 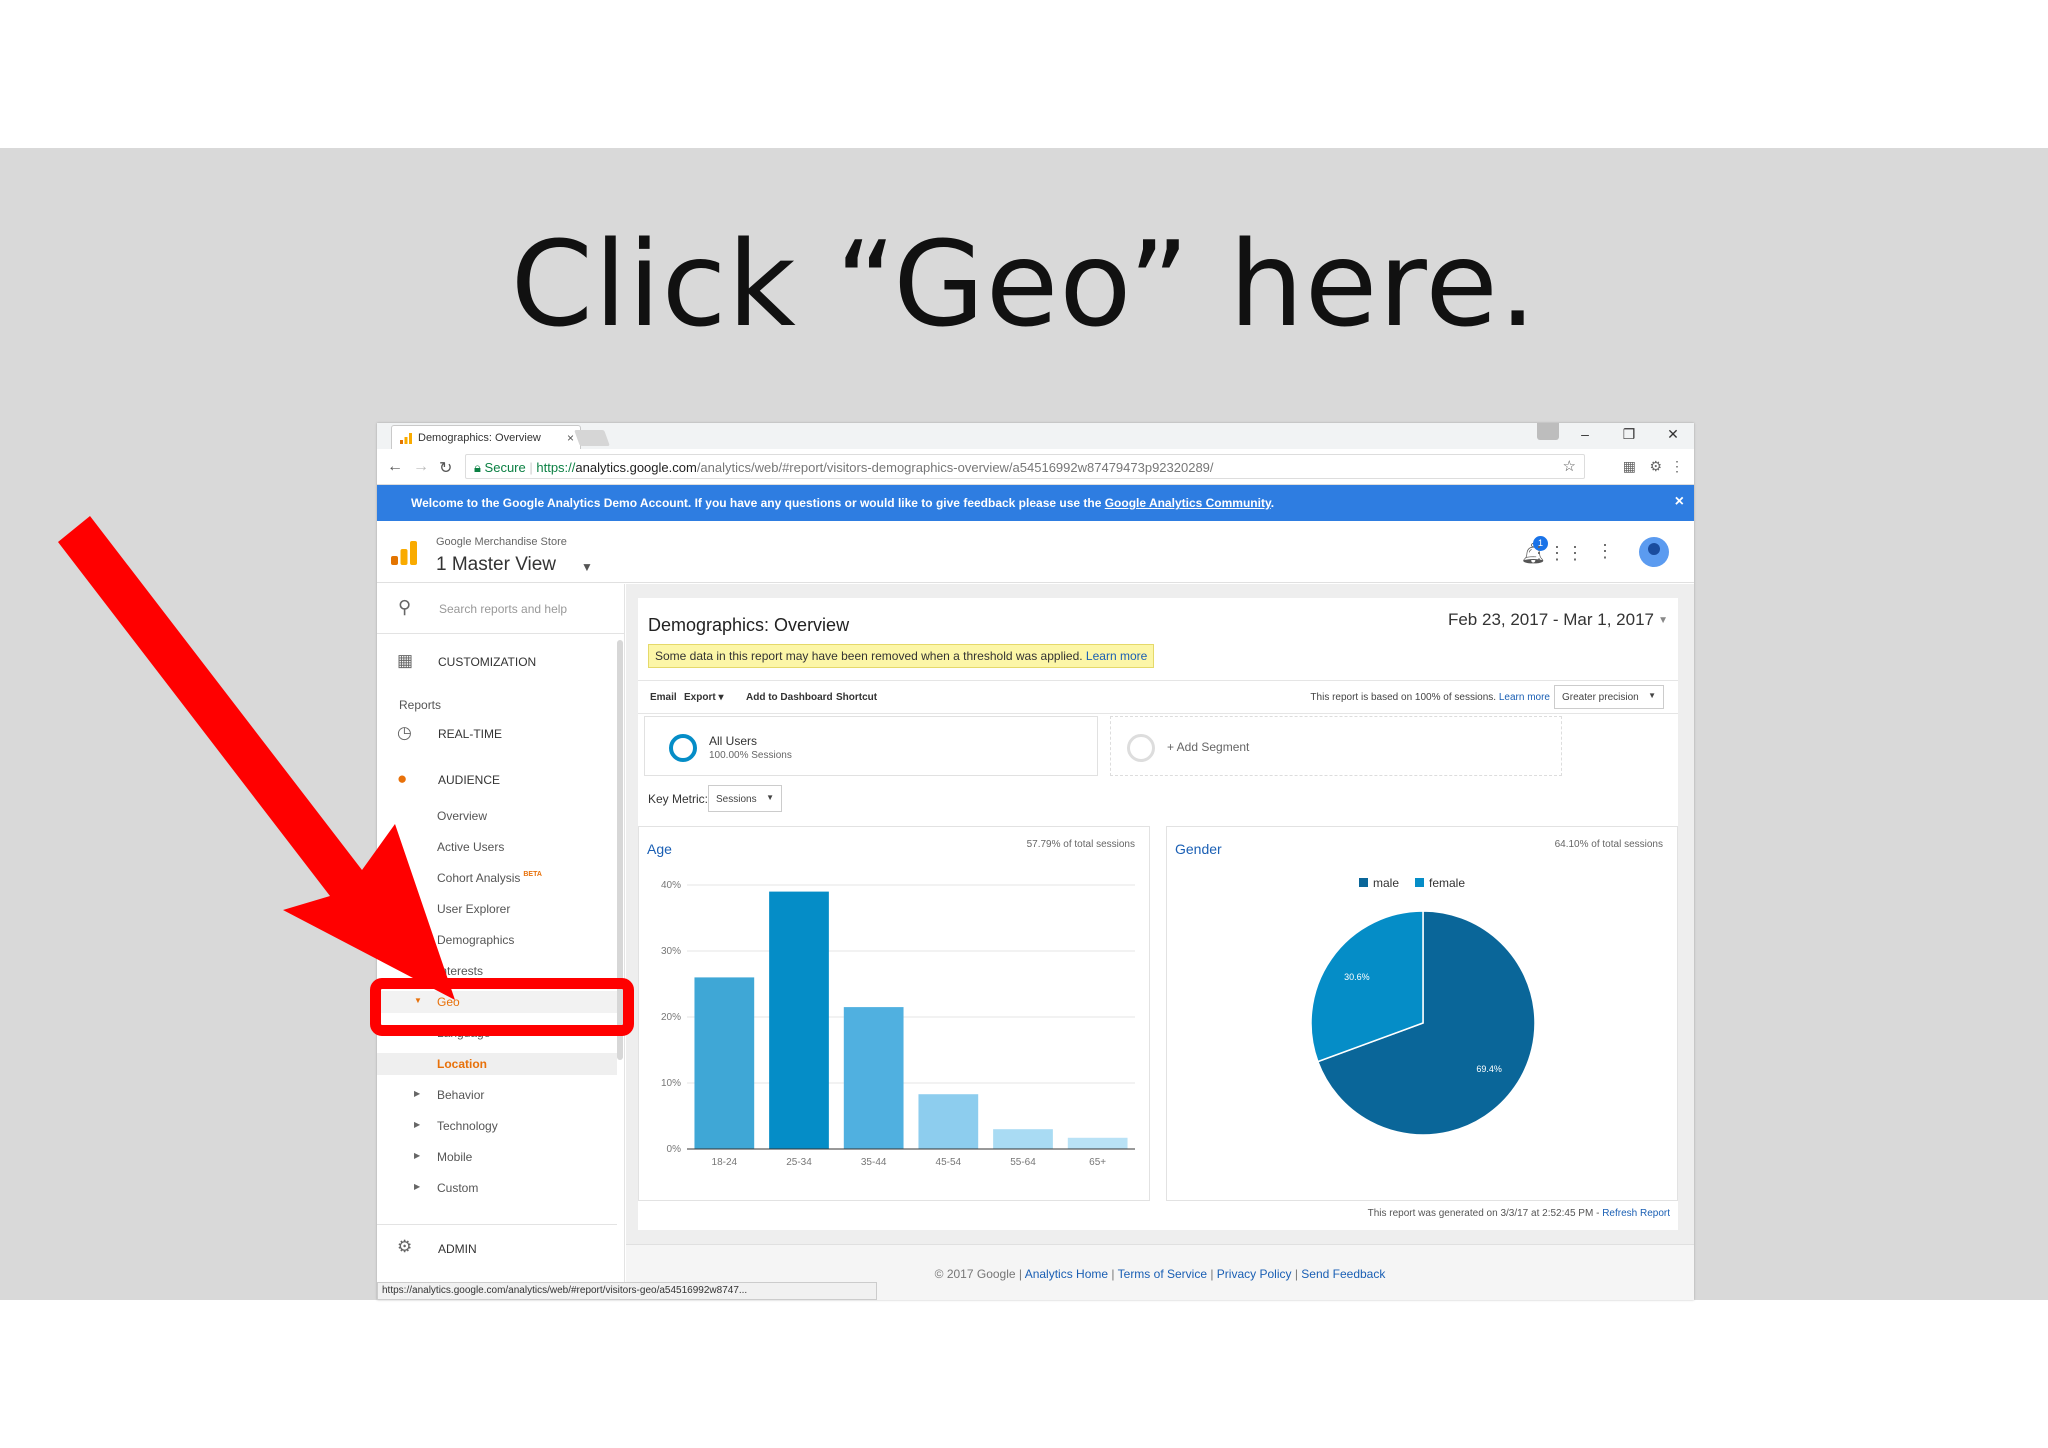 I want to click on sidebar-divider, so click(x=497, y=1224).